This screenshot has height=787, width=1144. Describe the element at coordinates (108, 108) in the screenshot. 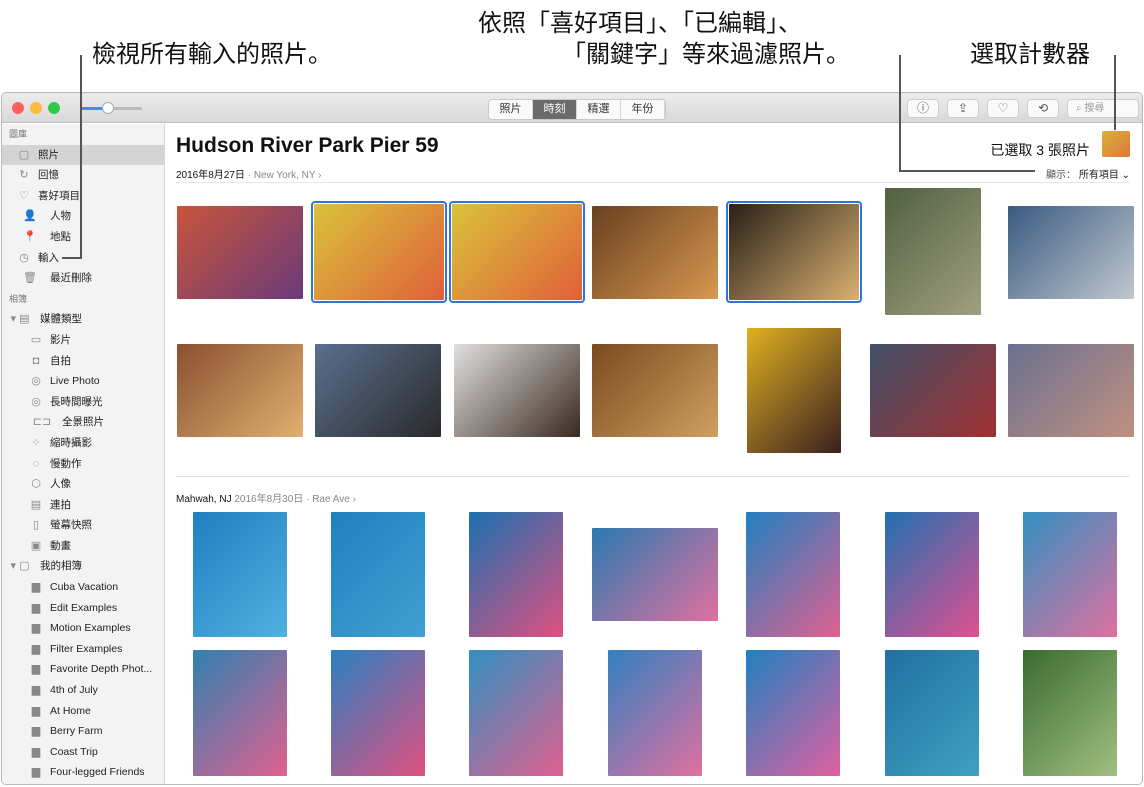

I see `slider-knob` at that location.